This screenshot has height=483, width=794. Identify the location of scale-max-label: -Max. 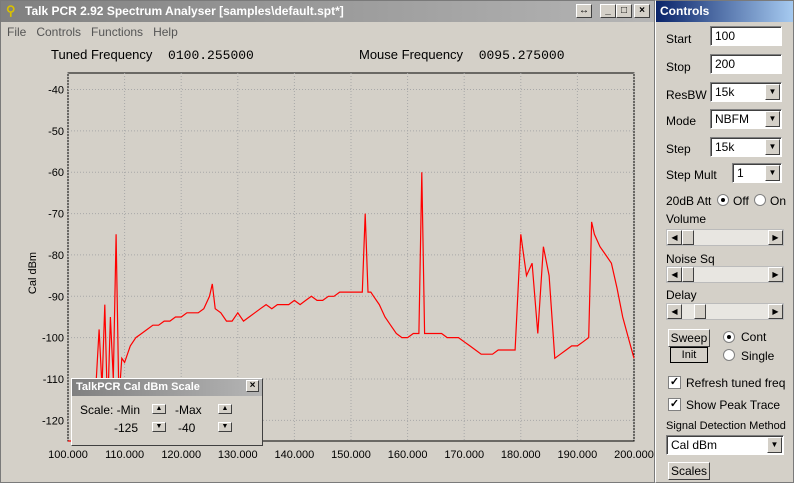
(188, 410).